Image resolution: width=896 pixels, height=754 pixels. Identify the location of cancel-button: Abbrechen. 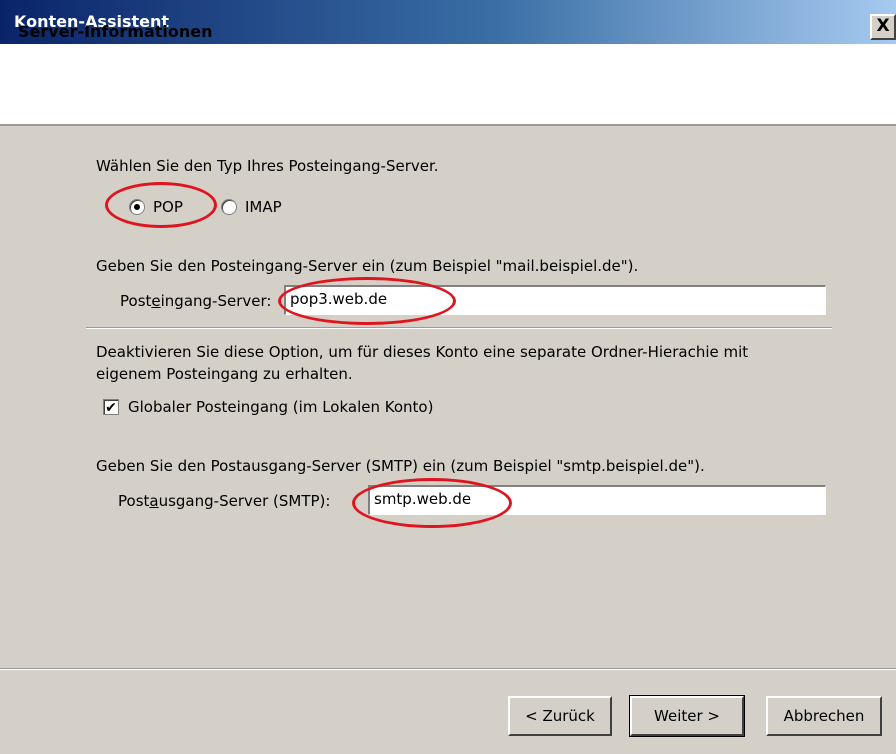
(824, 716).